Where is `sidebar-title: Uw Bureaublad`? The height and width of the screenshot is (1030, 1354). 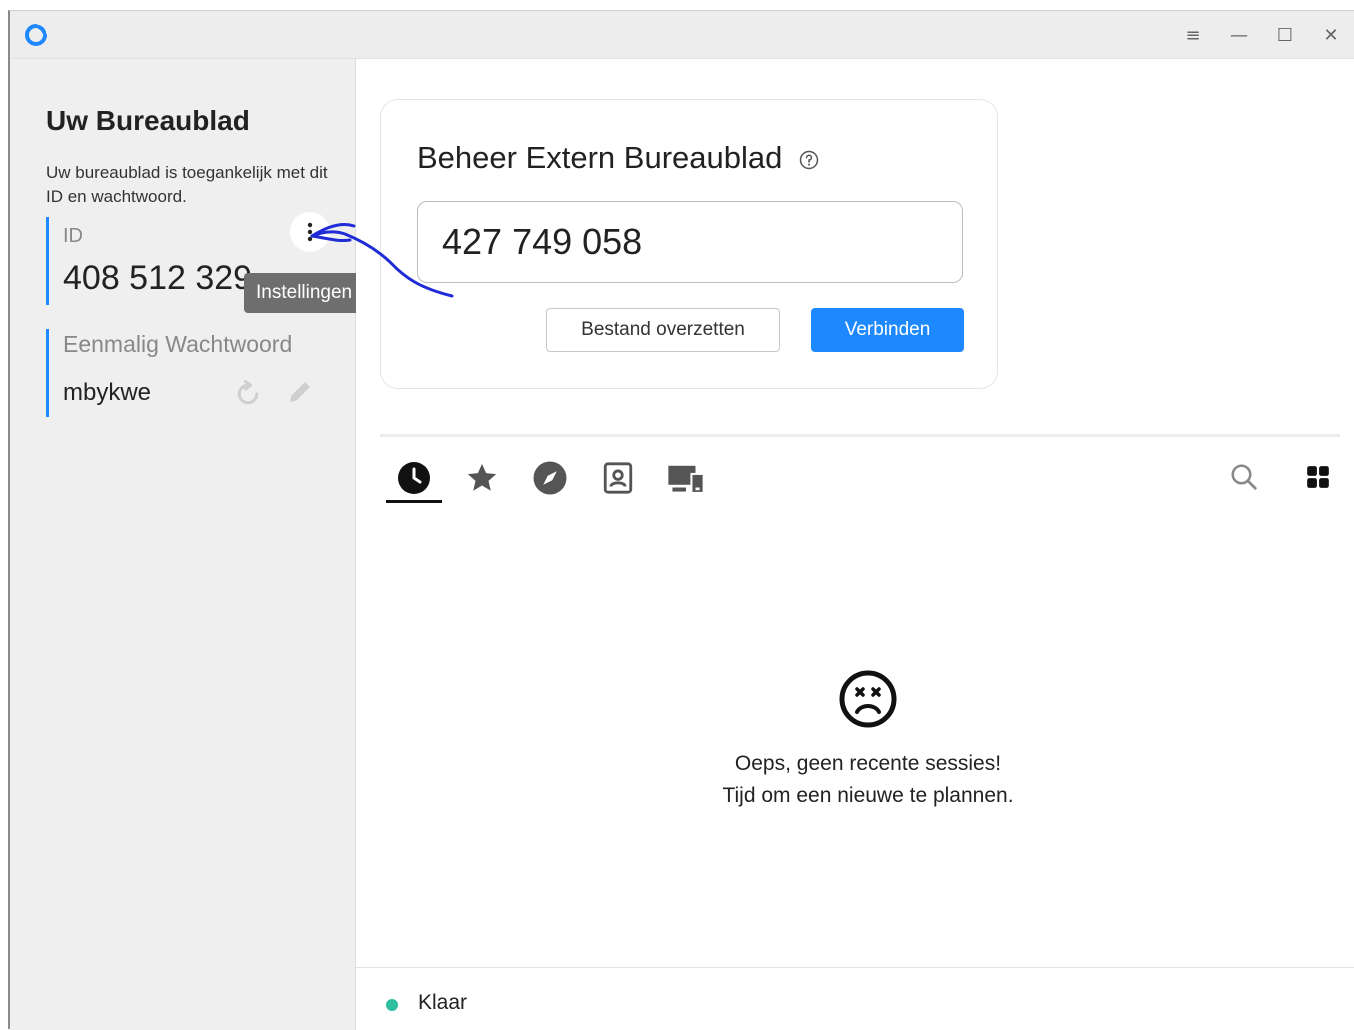
sidebar-title: Uw Bureaublad is located at coordinates (148, 120).